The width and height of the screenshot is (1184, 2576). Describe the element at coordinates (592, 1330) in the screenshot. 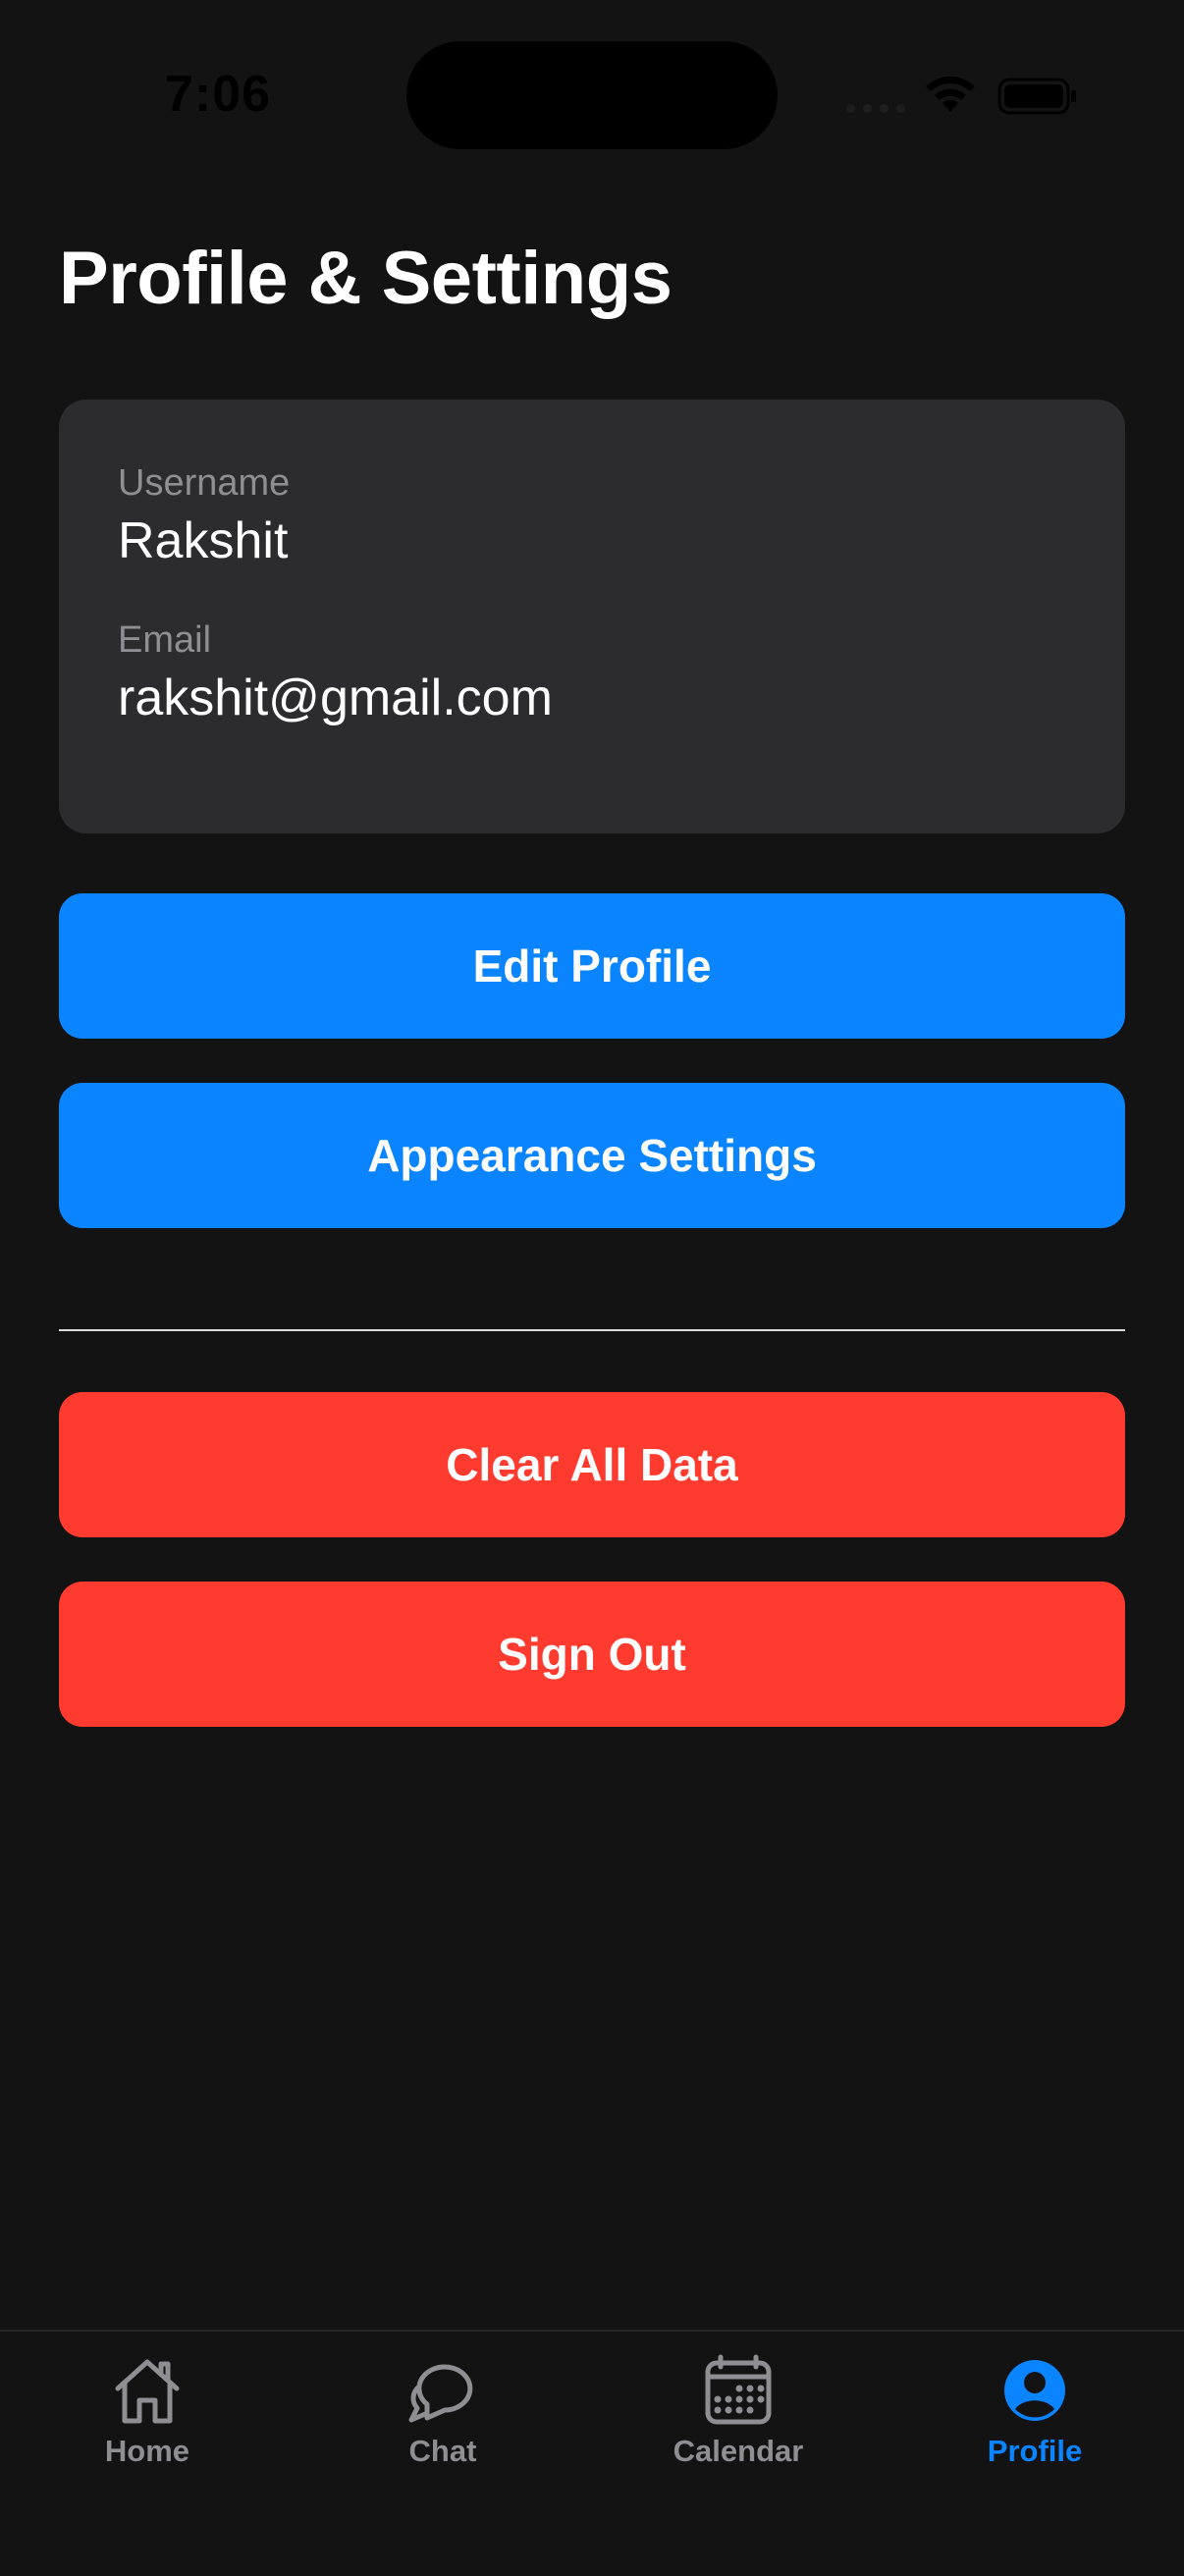

I see `section-divider` at that location.